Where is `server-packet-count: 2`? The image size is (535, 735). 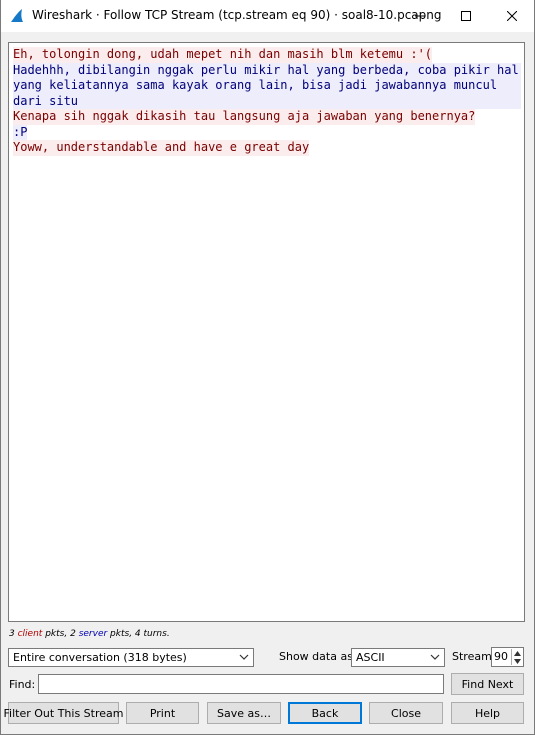 server-packet-count: 2 is located at coordinates (73, 634).